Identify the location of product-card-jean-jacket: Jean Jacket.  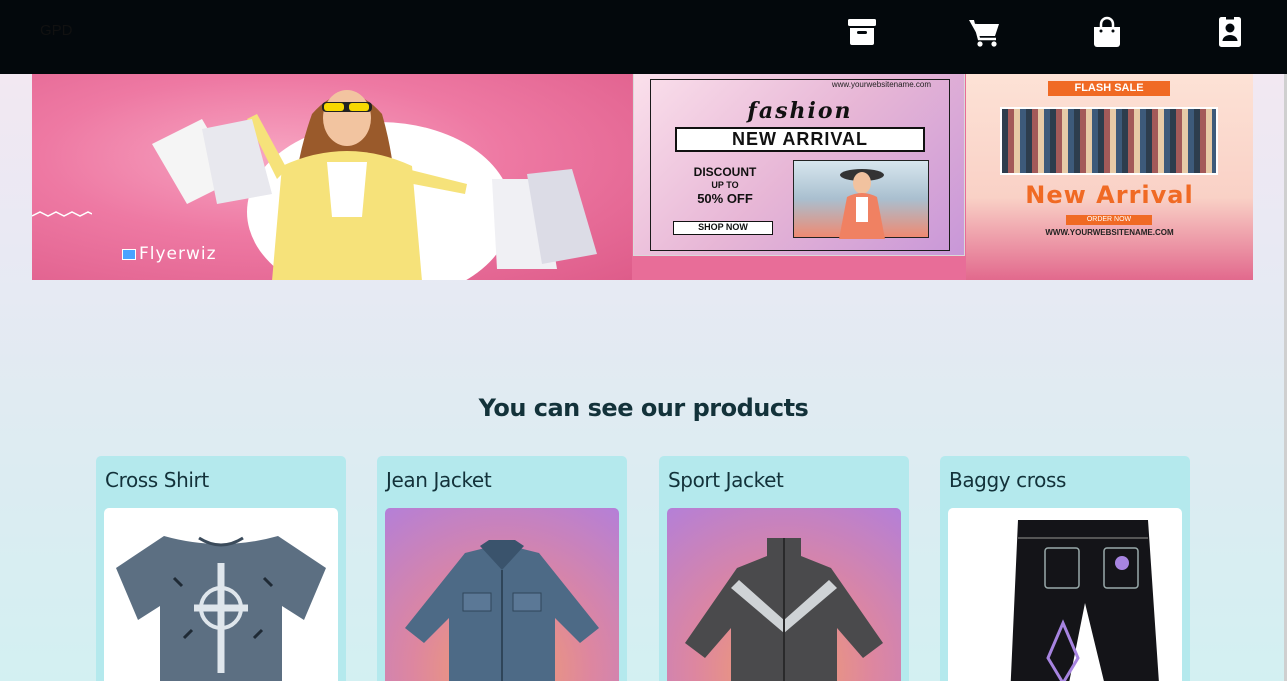
(502, 568).